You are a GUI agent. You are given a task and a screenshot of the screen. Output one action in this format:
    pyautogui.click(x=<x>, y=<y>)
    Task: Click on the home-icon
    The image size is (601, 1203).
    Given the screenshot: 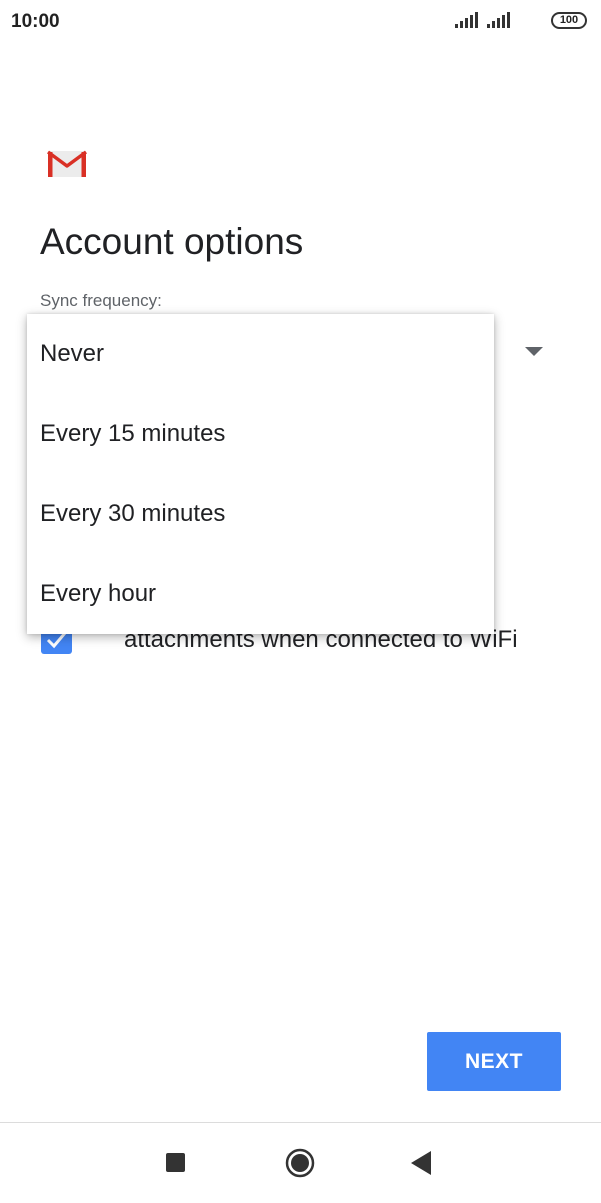 What is the action you would take?
    pyautogui.click(x=300, y=1163)
    